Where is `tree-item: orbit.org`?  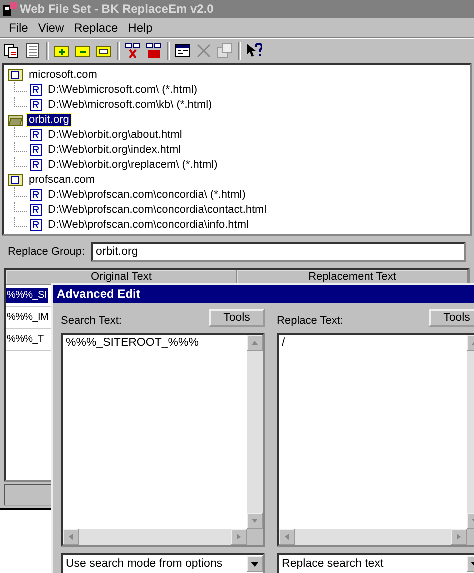 tree-item: orbit.org is located at coordinates (49, 120).